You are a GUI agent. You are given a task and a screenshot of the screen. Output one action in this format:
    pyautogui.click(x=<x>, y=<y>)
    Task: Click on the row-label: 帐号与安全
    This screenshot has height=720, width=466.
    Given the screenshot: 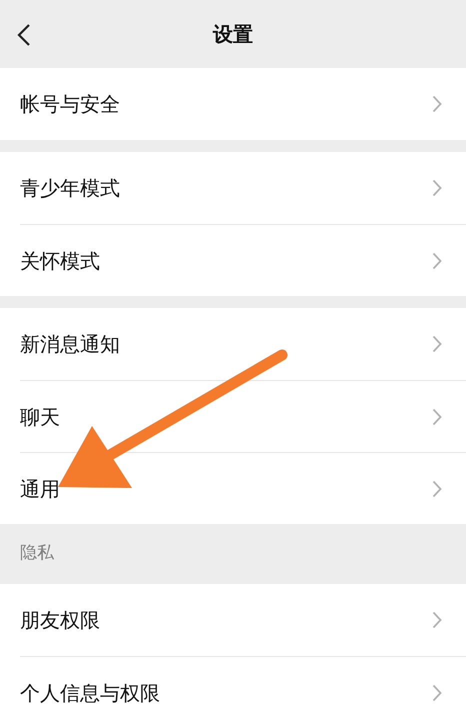 What is the action you would take?
    pyautogui.click(x=70, y=104)
    